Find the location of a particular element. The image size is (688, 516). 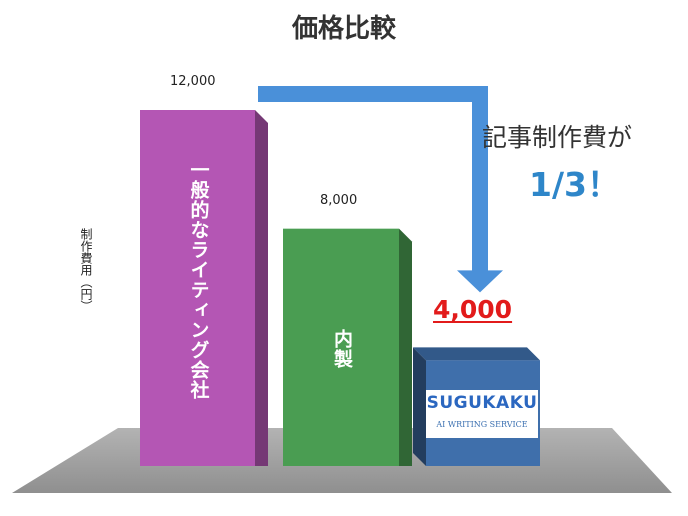

chart-title: 価格比較 is located at coordinates (343, 29).